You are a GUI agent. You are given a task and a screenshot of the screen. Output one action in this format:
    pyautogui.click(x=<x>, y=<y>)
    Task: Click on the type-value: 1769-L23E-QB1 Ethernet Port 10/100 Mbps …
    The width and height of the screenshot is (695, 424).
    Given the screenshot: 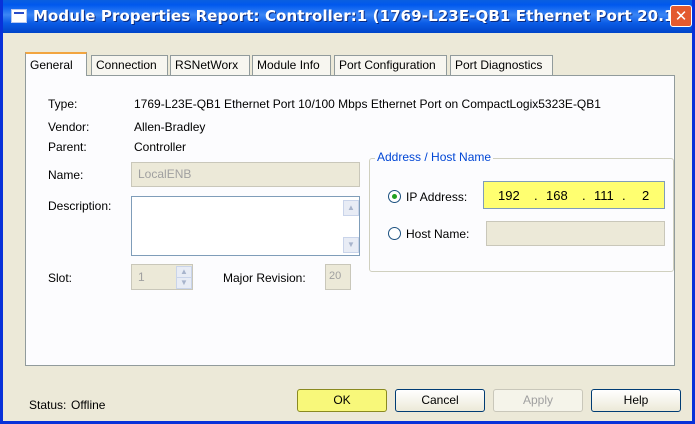 What is the action you would take?
    pyautogui.click(x=367, y=104)
    